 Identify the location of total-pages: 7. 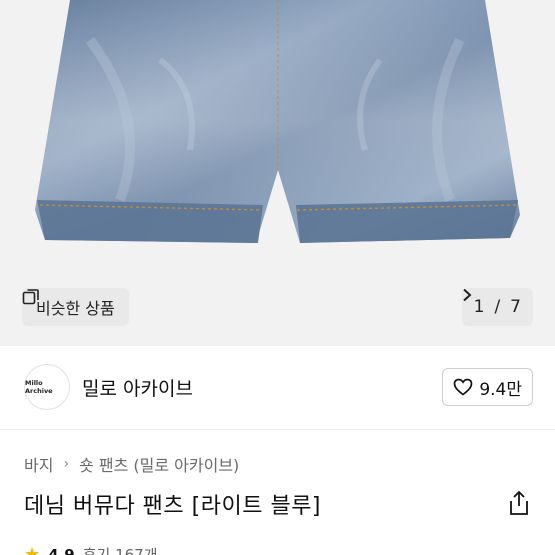
(515, 307).